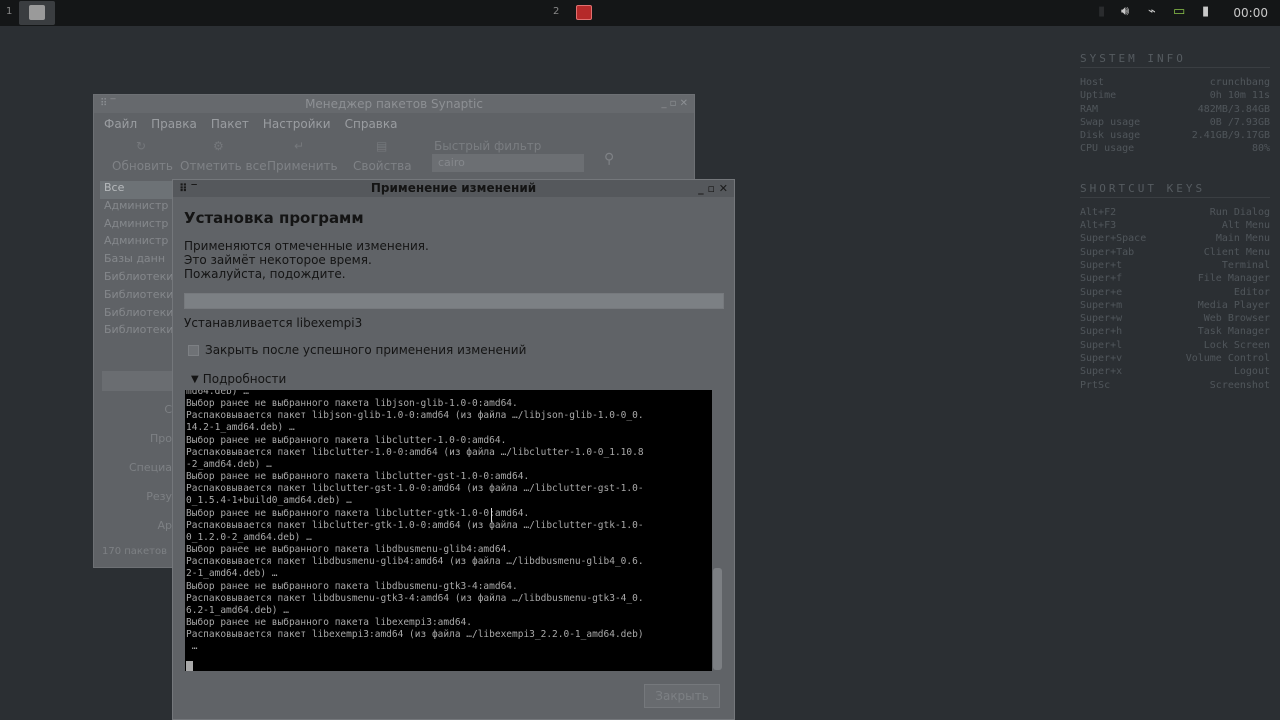 The height and width of the screenshot is (720, 1280). What do you see at coordinates (1251, 292) in the screenshot?
I see `shortcut-action: Editor` at bounding box center [1251, 292].